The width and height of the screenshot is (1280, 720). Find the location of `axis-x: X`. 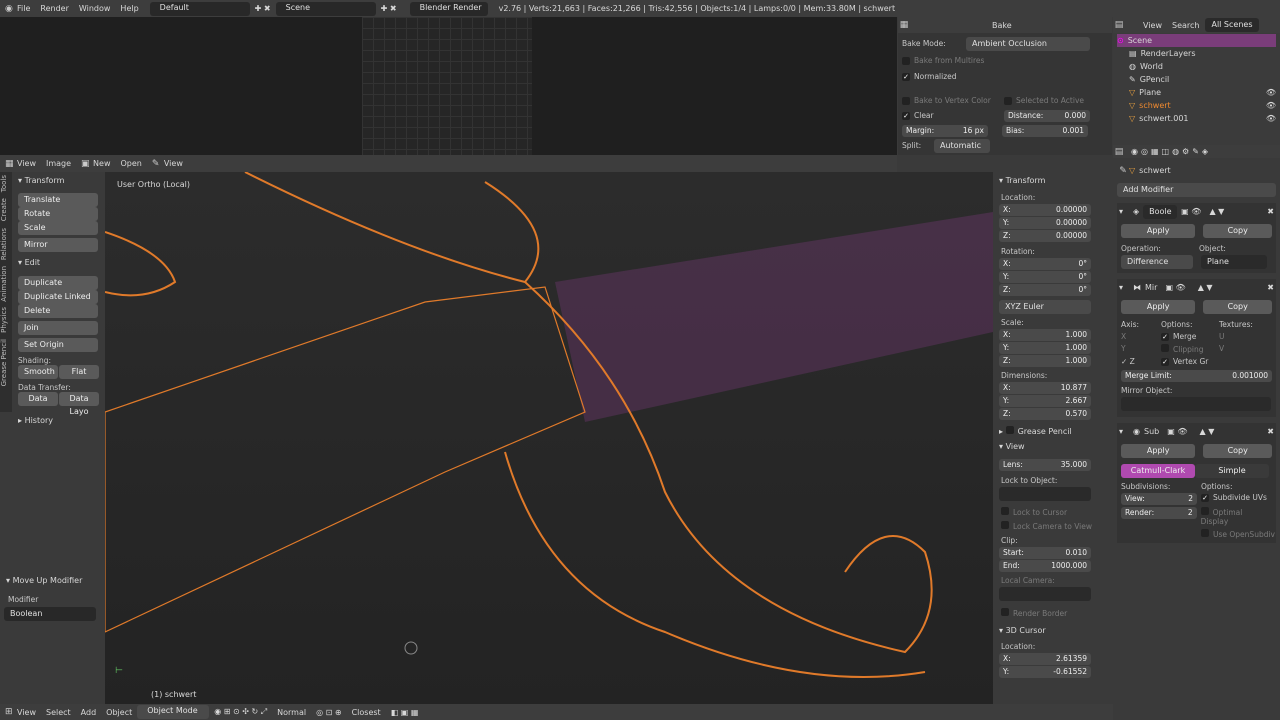

axis-x: X is located at coordinates (1141, 336).